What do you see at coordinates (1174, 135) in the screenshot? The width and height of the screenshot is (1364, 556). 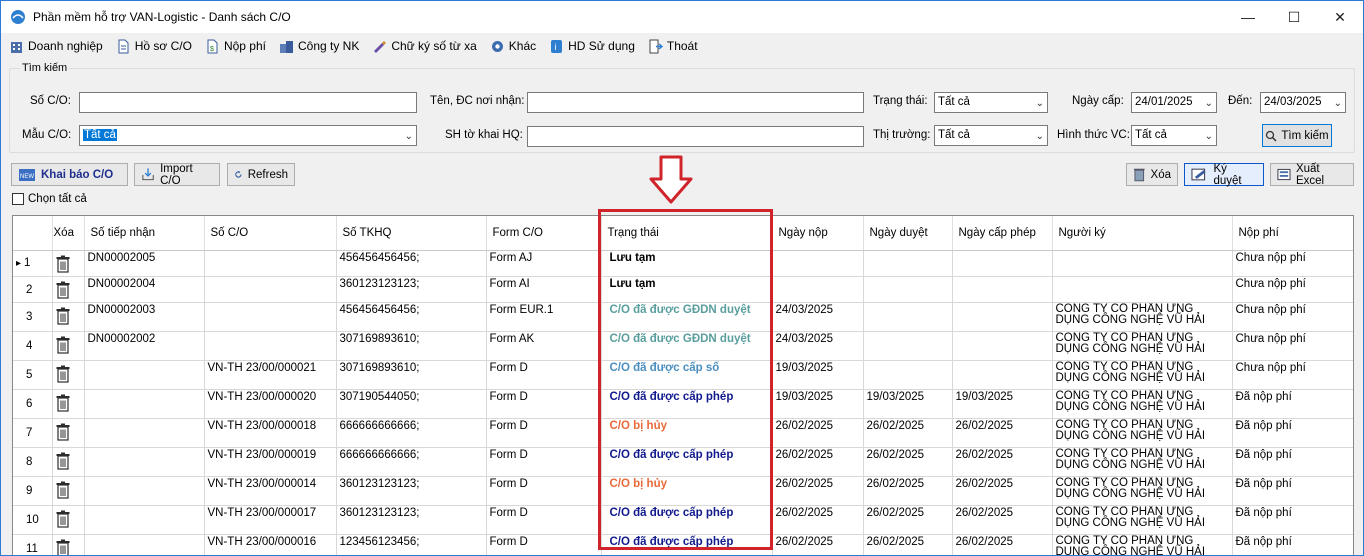 I see `hinh-thuc-select: Tất cả ⌄` at bounding box center [1174, 135].